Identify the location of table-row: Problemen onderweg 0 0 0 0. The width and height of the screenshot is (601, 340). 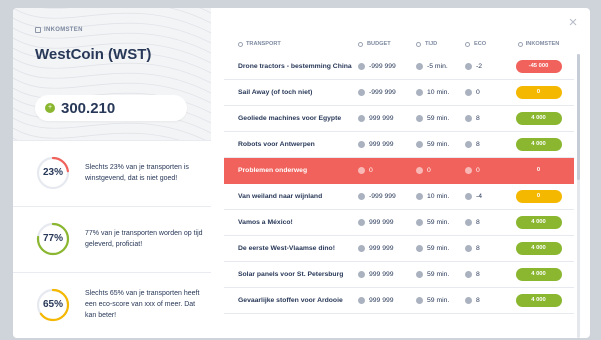
(399, 171).